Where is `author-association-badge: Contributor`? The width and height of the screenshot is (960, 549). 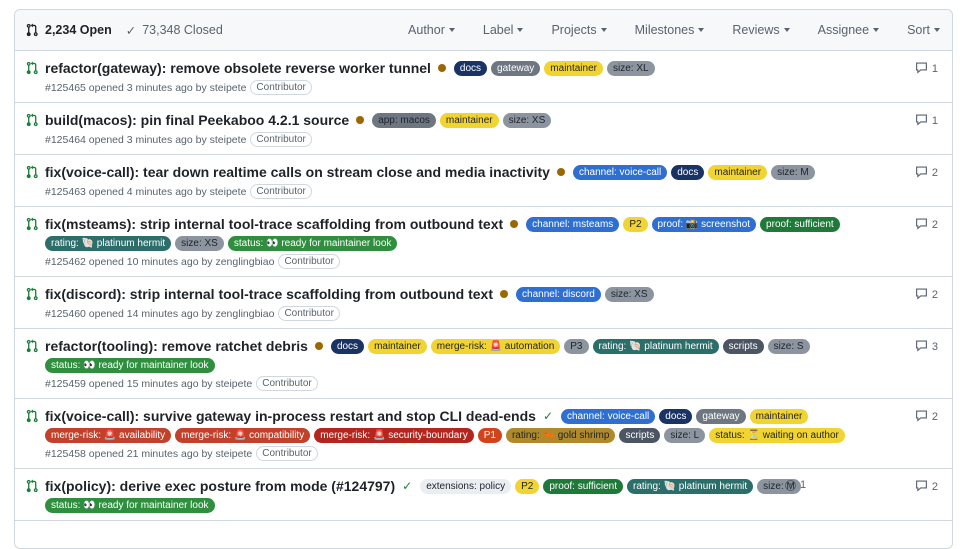 author-association-badge: Contributor is located at coordinates (281, 87).